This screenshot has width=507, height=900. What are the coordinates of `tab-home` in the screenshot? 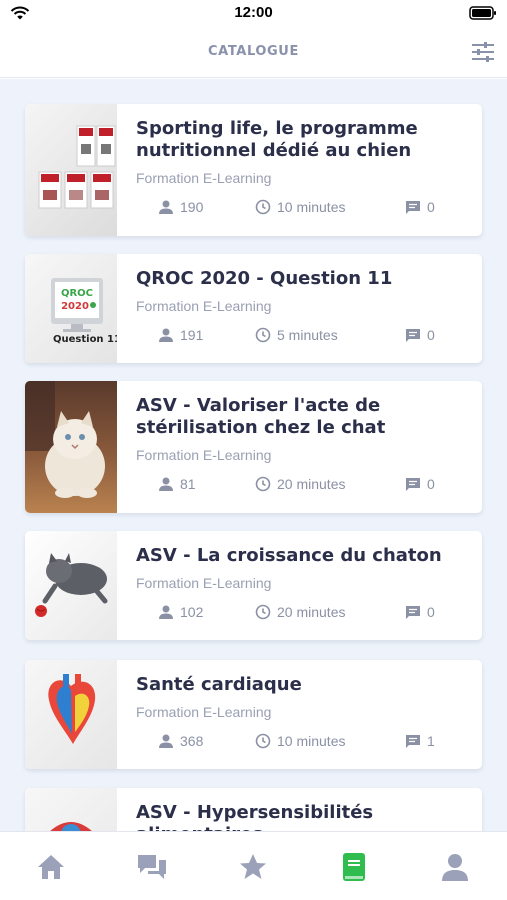 It's located at (51, 867).